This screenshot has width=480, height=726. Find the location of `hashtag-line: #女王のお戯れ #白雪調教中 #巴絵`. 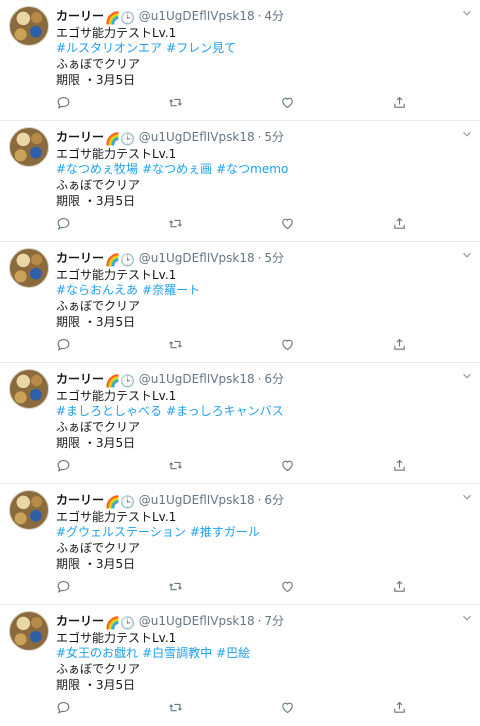

hashtag-line: #女王のお戯れ #白雪調教中 #巴絵 is located at coordinates (155, 653).